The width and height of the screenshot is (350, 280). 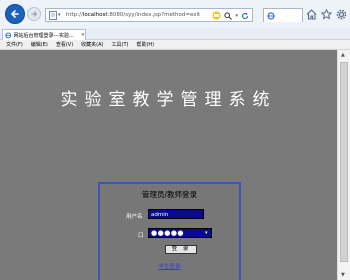 I want to click on password-input: ●●●●● ▾, so click(x=180, y=233).